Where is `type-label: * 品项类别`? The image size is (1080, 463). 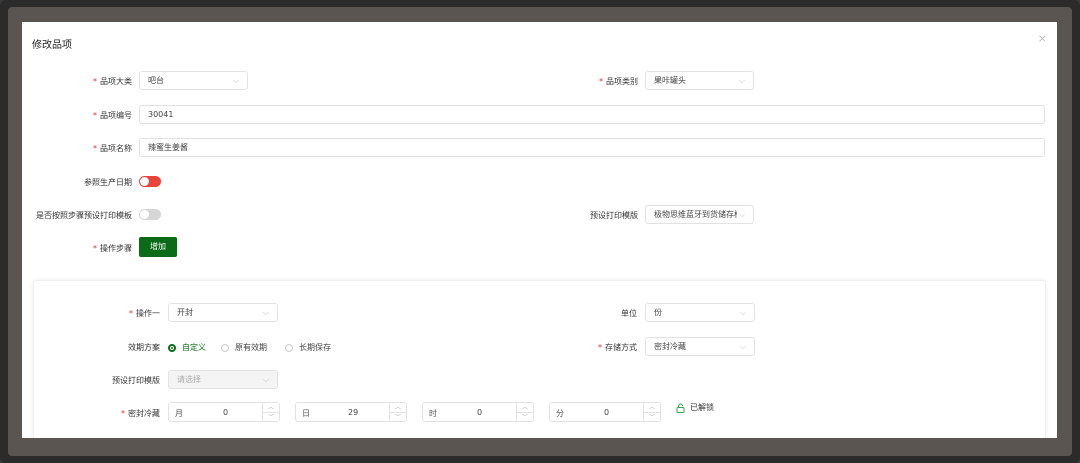
type-label: * 品项类别 is located at coordinates (618, 81).